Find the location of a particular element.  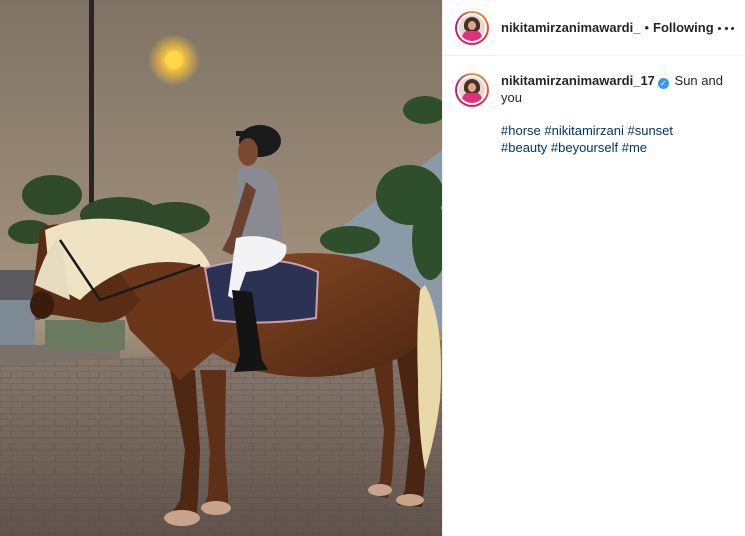

hashtag-link: #nikitamirzani is located at coordinates (583, 130).